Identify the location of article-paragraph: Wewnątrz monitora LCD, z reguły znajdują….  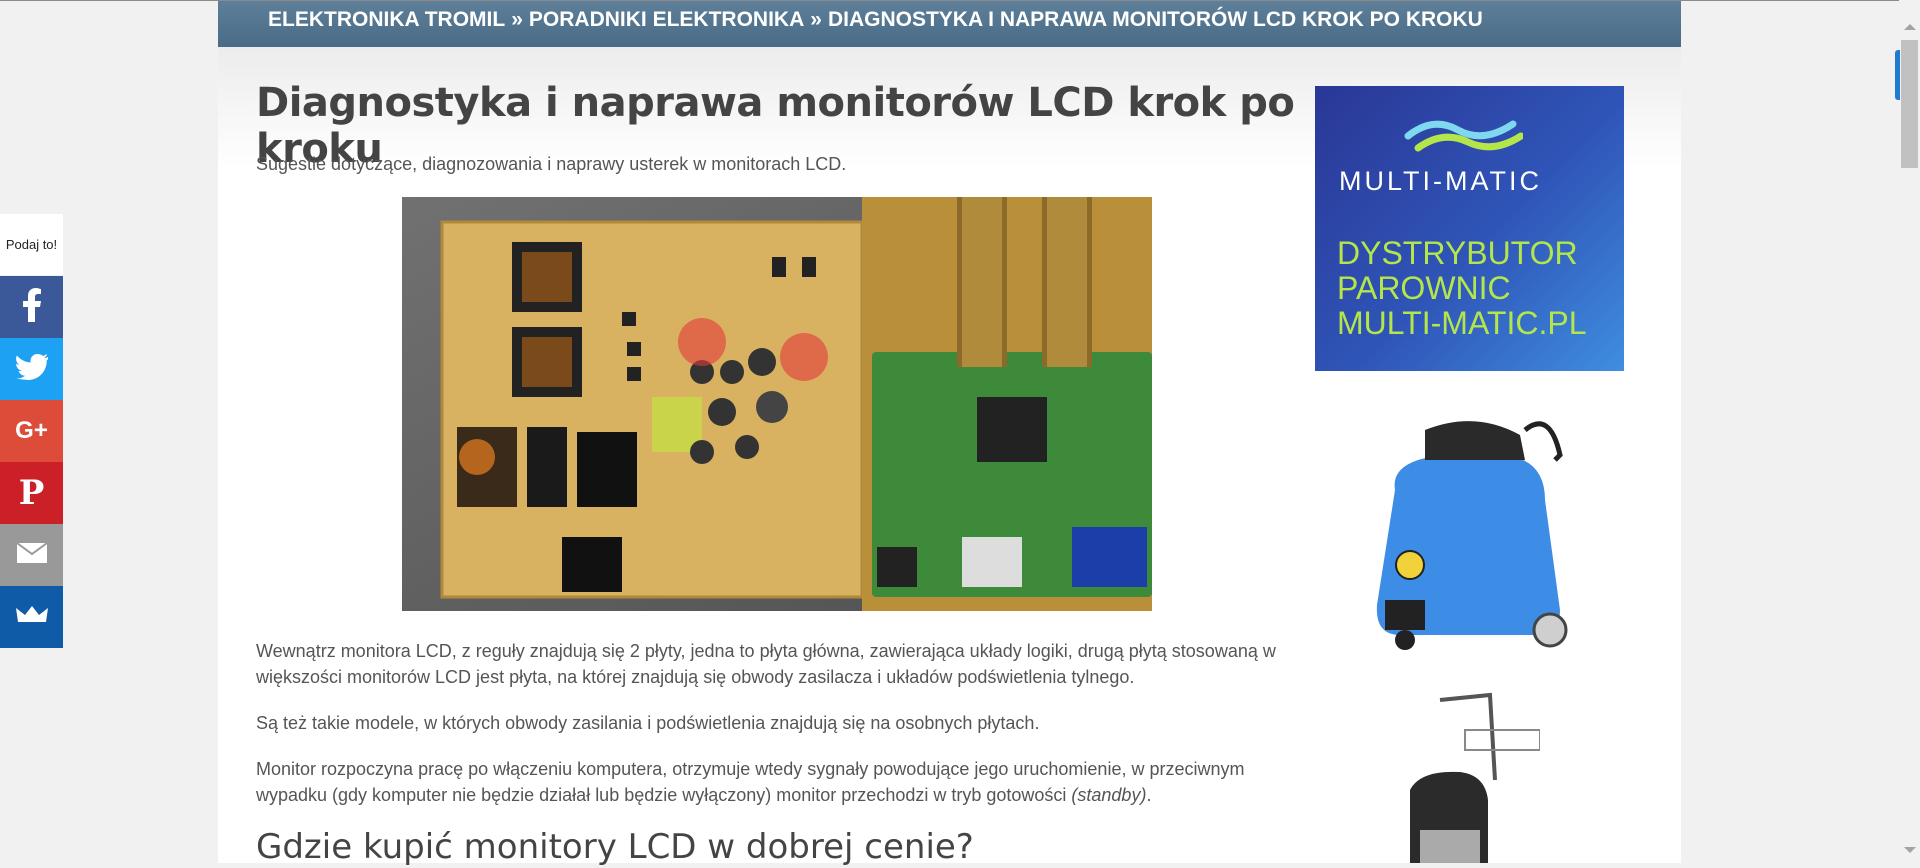
(766, 664).